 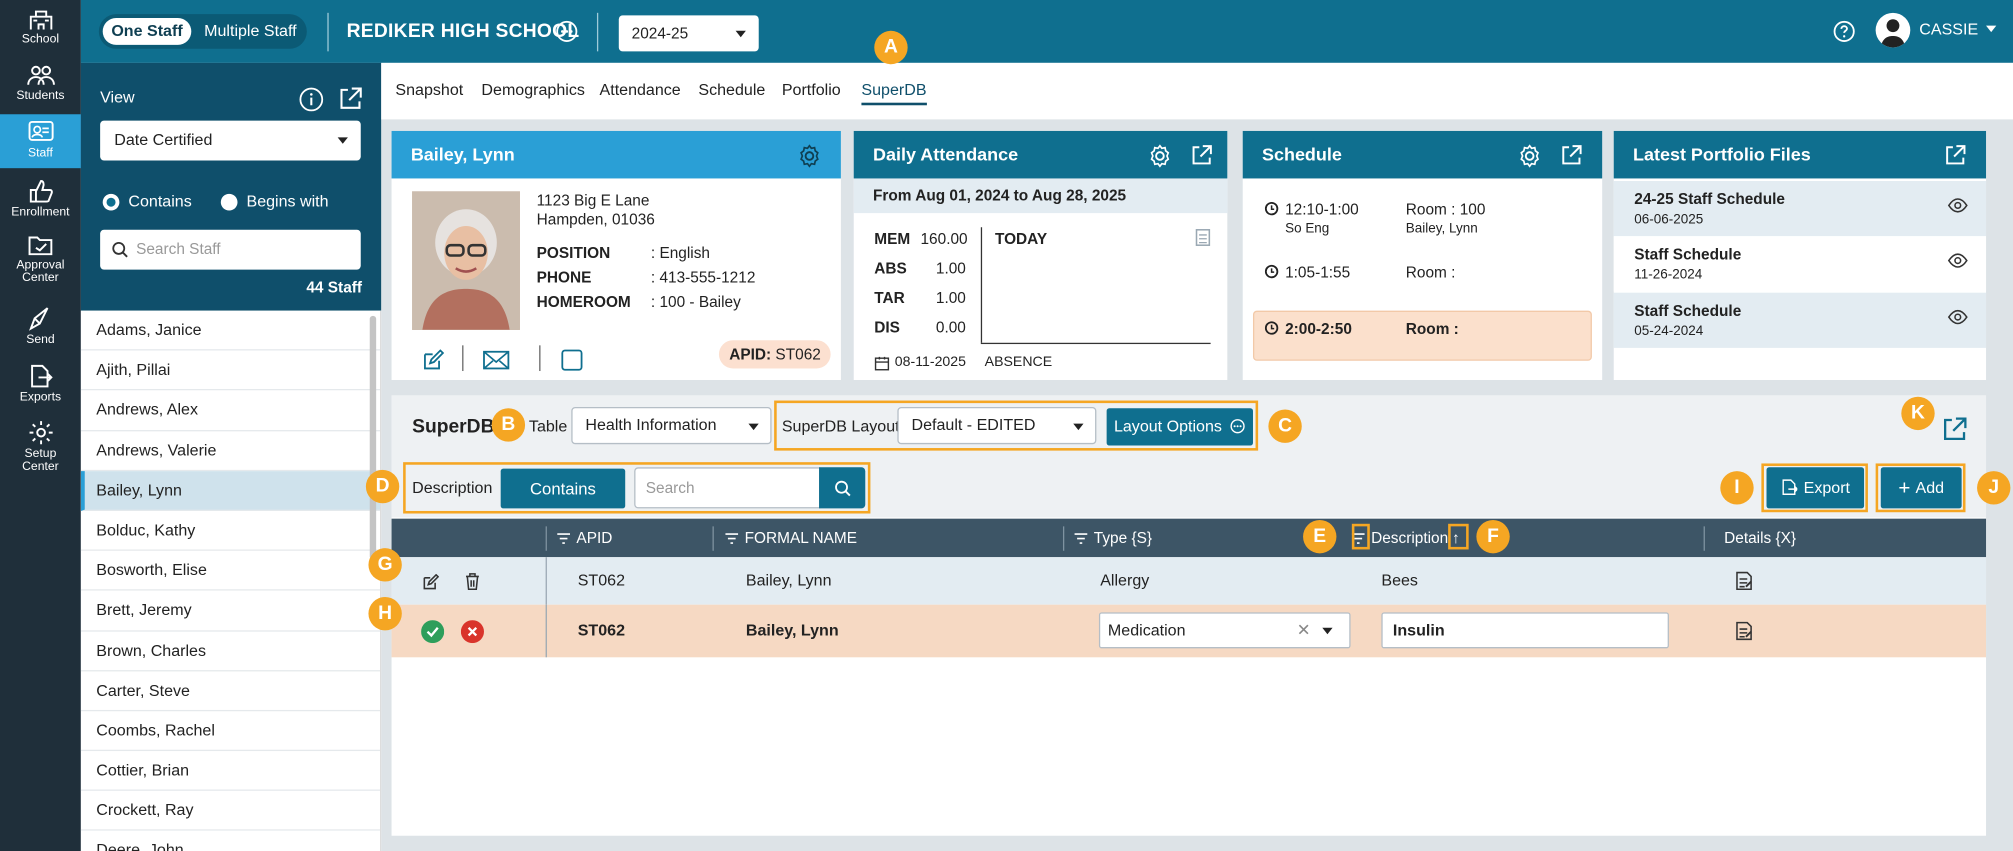 I want to click on rail-send: Send, so click(x=40, y=328).